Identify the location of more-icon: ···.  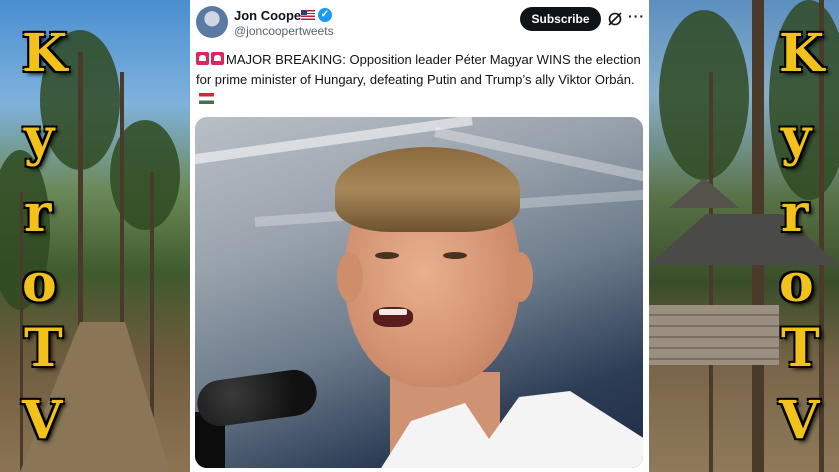
(636, 16).